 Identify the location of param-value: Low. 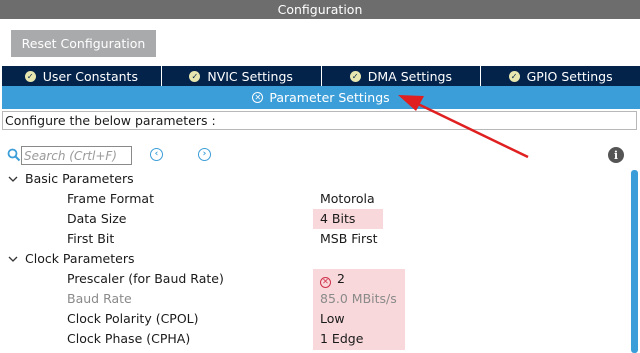
(332, 318).